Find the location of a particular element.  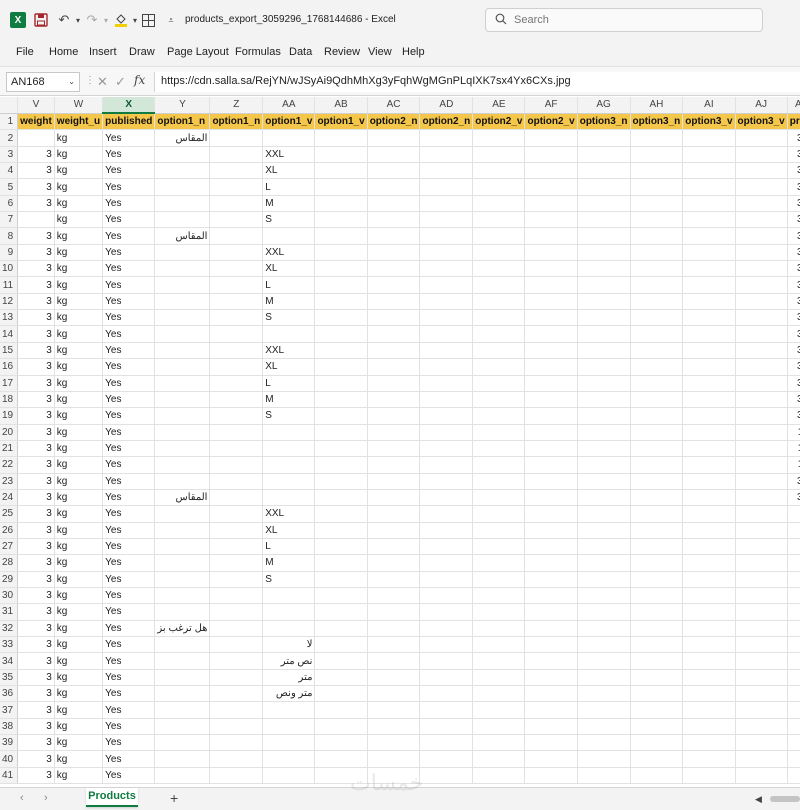

row-header: 41 is located at coordinates (9, 776).